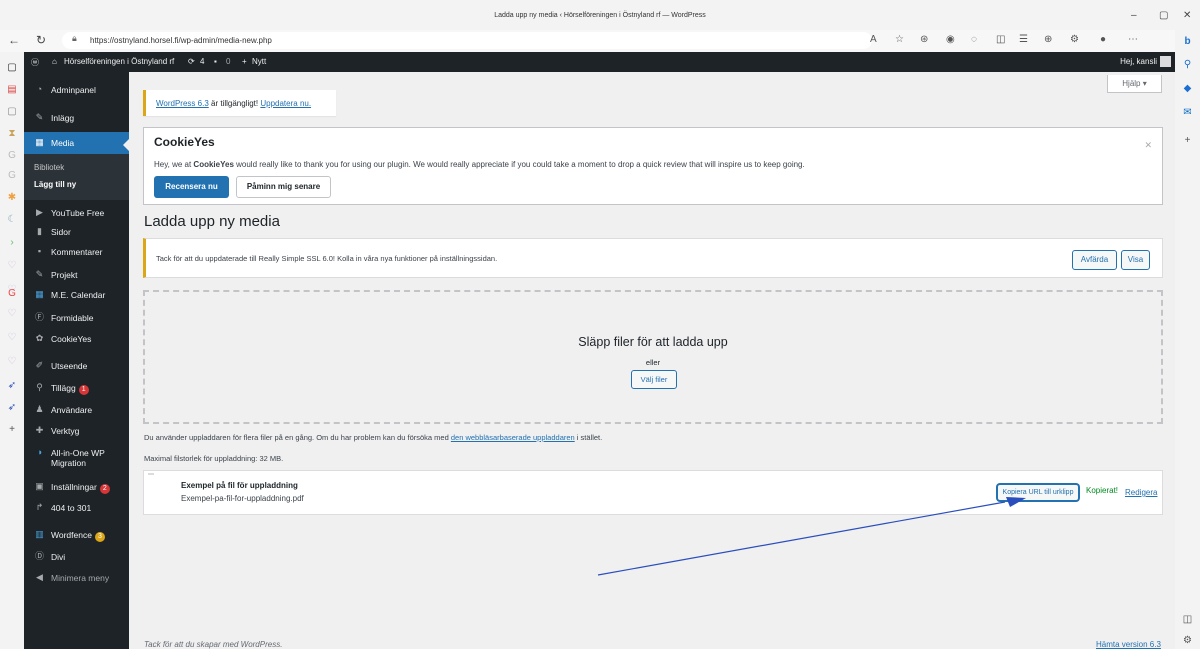 Image resolution: width=1200 pixels, height=649 pixels. I want to click on search-icon: ⚲, so click(1187, 64).